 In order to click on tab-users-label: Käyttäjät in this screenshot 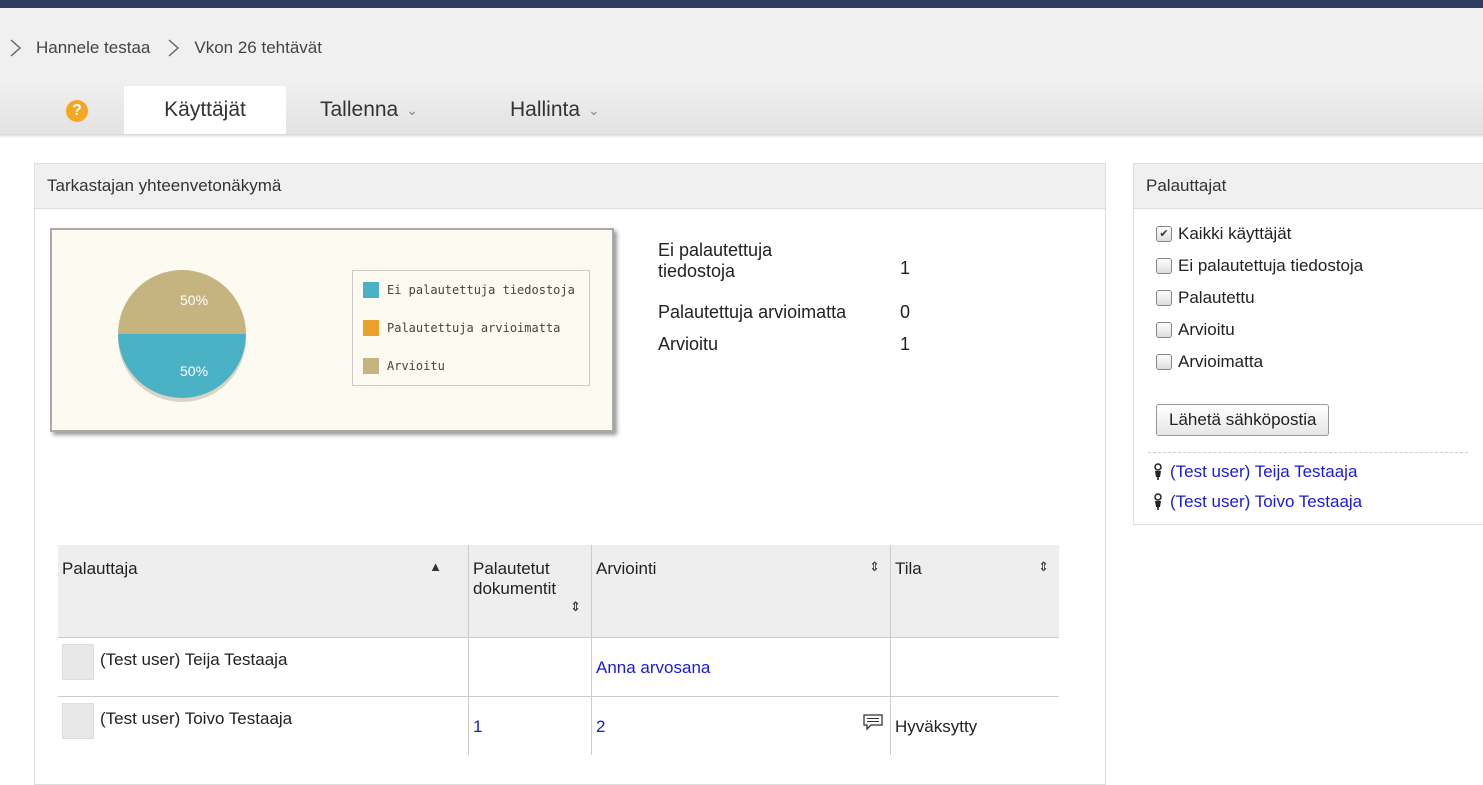, I will do `click(205, 109)`.